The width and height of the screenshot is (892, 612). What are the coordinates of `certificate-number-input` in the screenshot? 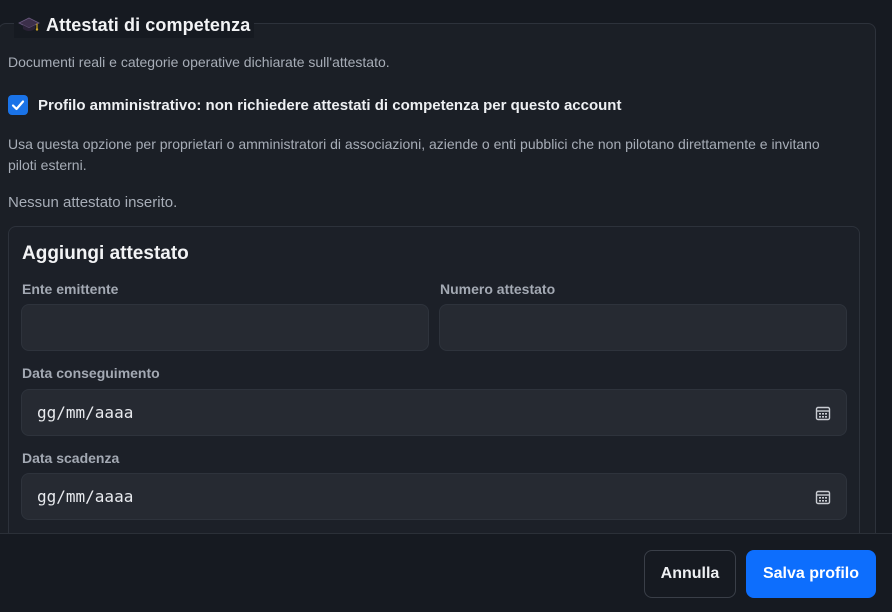 It's located at (643, 327).